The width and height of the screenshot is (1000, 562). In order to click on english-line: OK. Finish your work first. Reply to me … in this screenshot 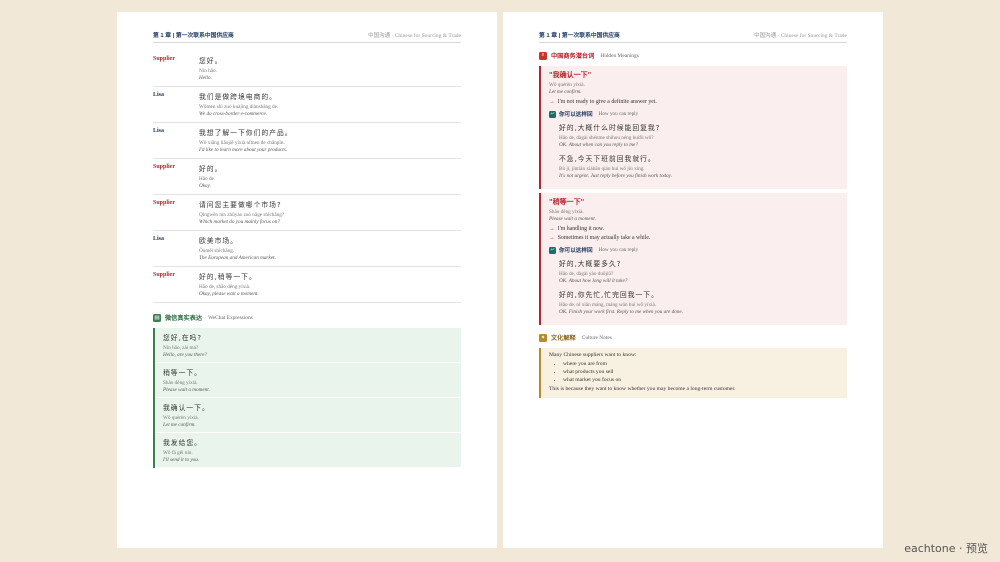, I will do `click(621, 312)`.